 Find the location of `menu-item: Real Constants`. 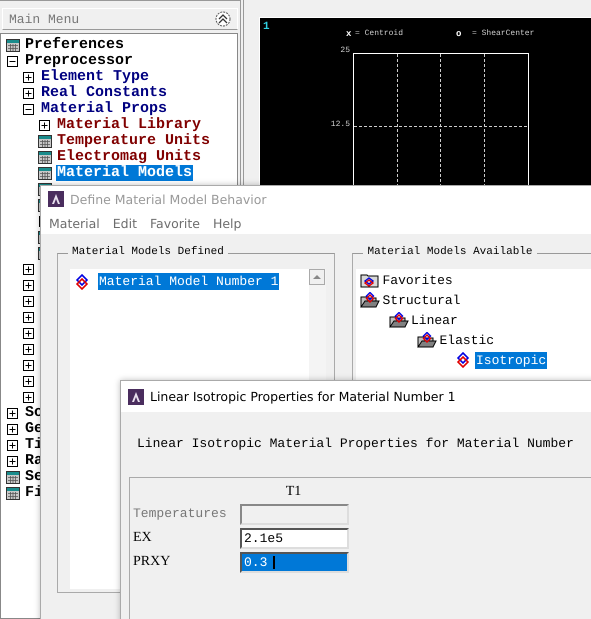

menu-item: Real Constants is located at coordinates (104, 93).